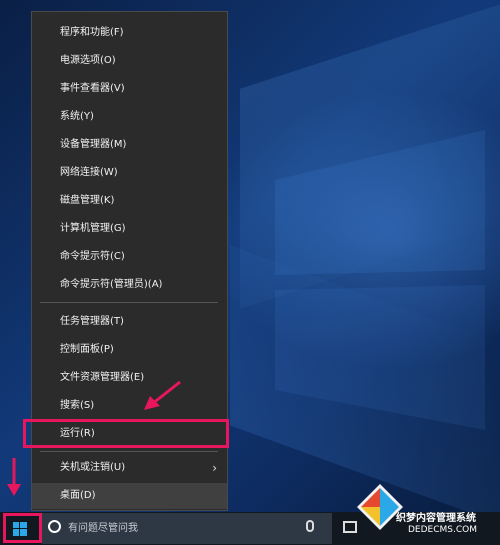  Describe the element at coordinates (310, 526) in the screenshot. I see `microphone-icon` at that location.